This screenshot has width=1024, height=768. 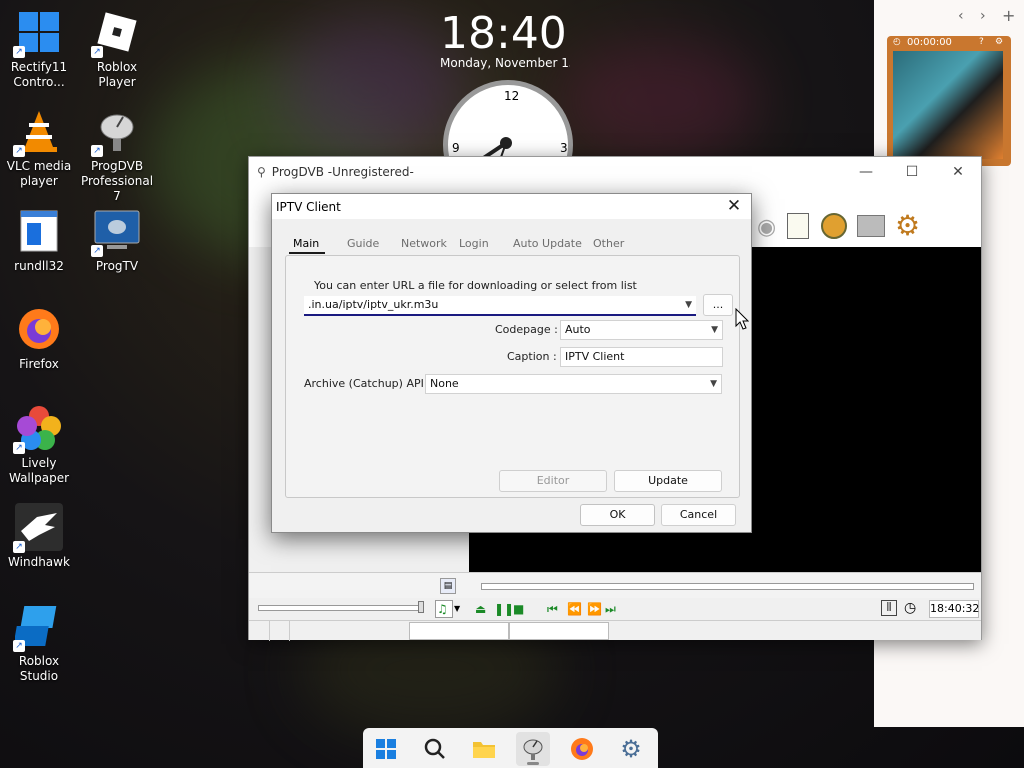 What do you see at coordinates (526, 329) in the screenshot?
I see `codepage-label: Codepage :` at bounding box center [526, 329].